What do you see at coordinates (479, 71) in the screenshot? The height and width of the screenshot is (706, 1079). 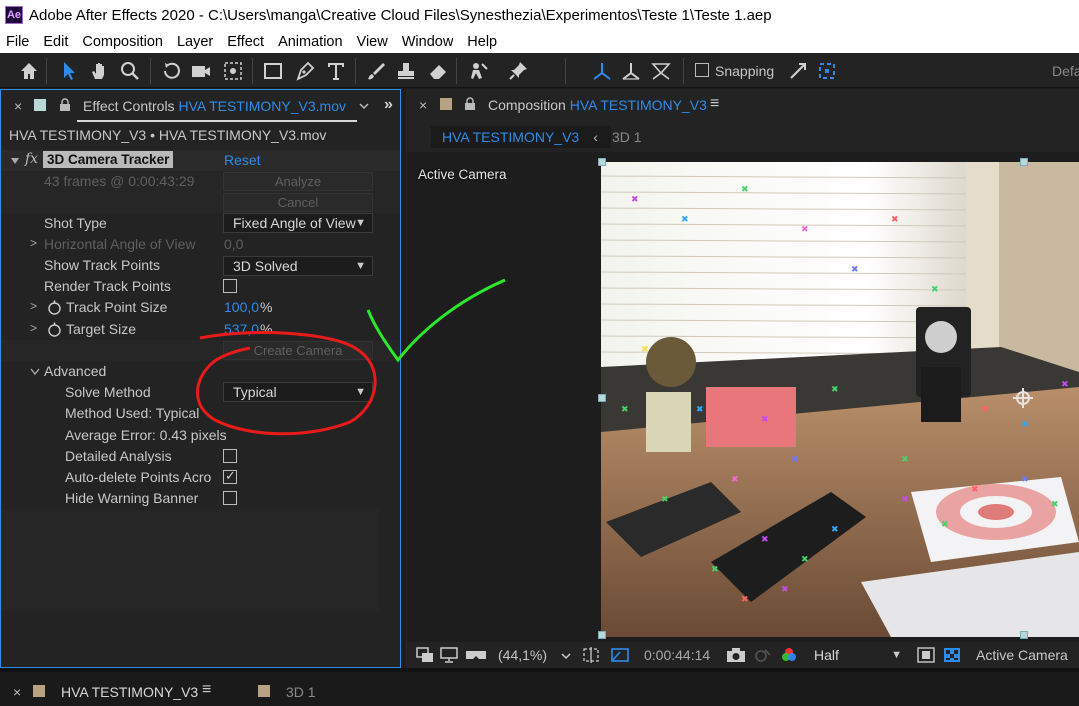 I see `roto-brush-tool-icon` at bounding box center [479, 71].